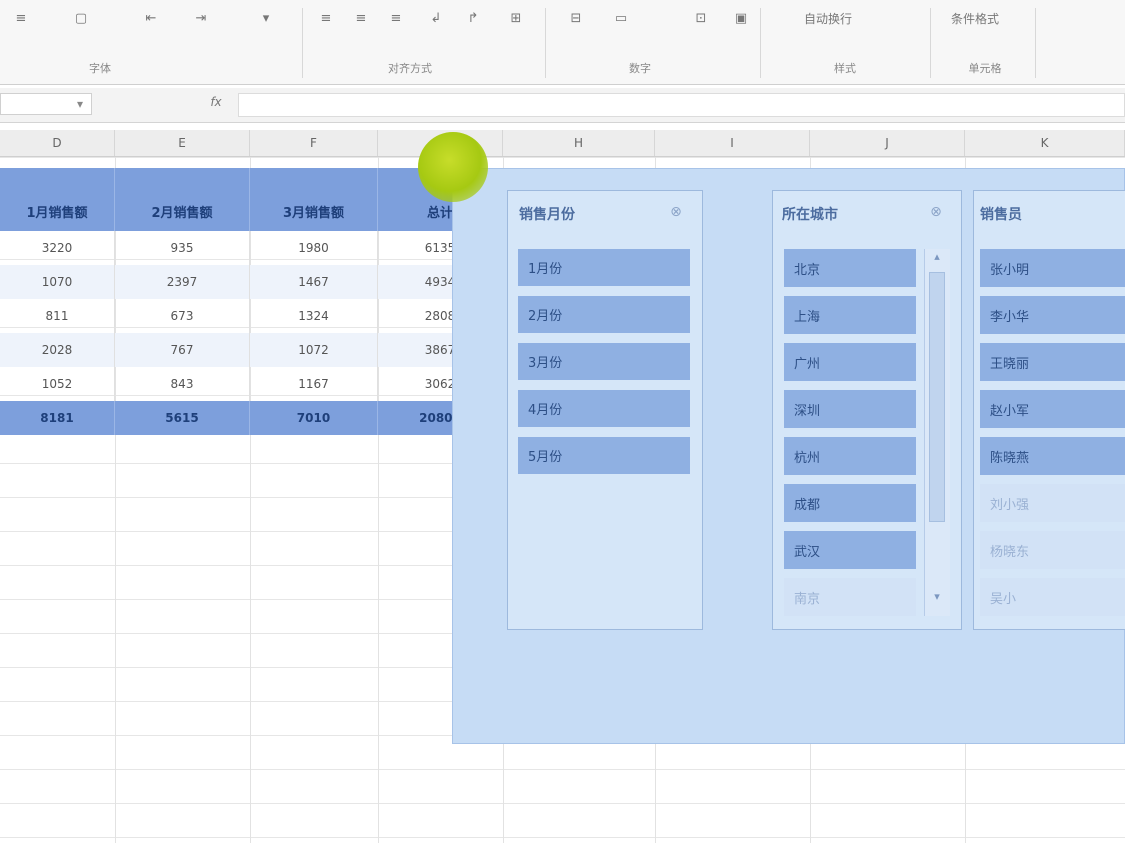  Describe the element at coordinates (182, 143) in the screenshot. I see `column-header-e: E` at that location.